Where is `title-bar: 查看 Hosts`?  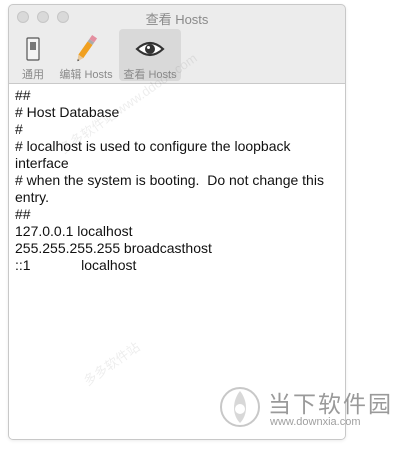
title-bar: 查看 Hosts is located at coordinates (177, 16).